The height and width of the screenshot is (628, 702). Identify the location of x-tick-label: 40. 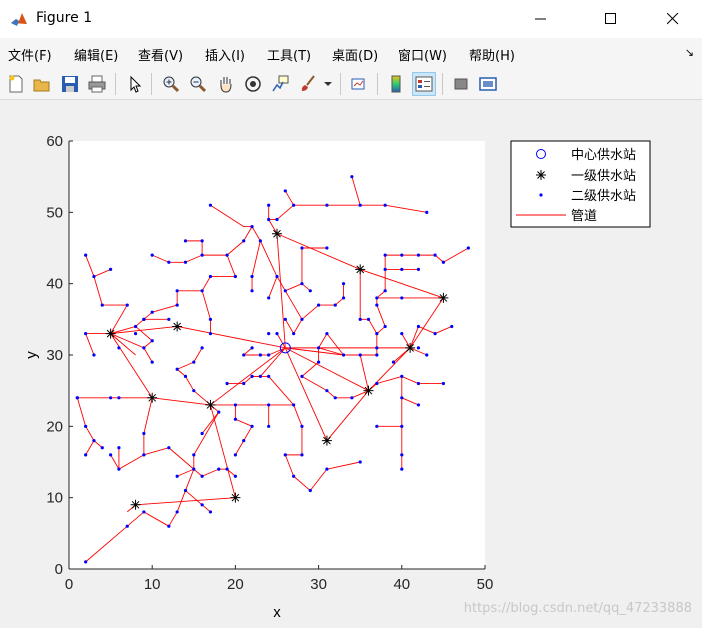
(401, 584).